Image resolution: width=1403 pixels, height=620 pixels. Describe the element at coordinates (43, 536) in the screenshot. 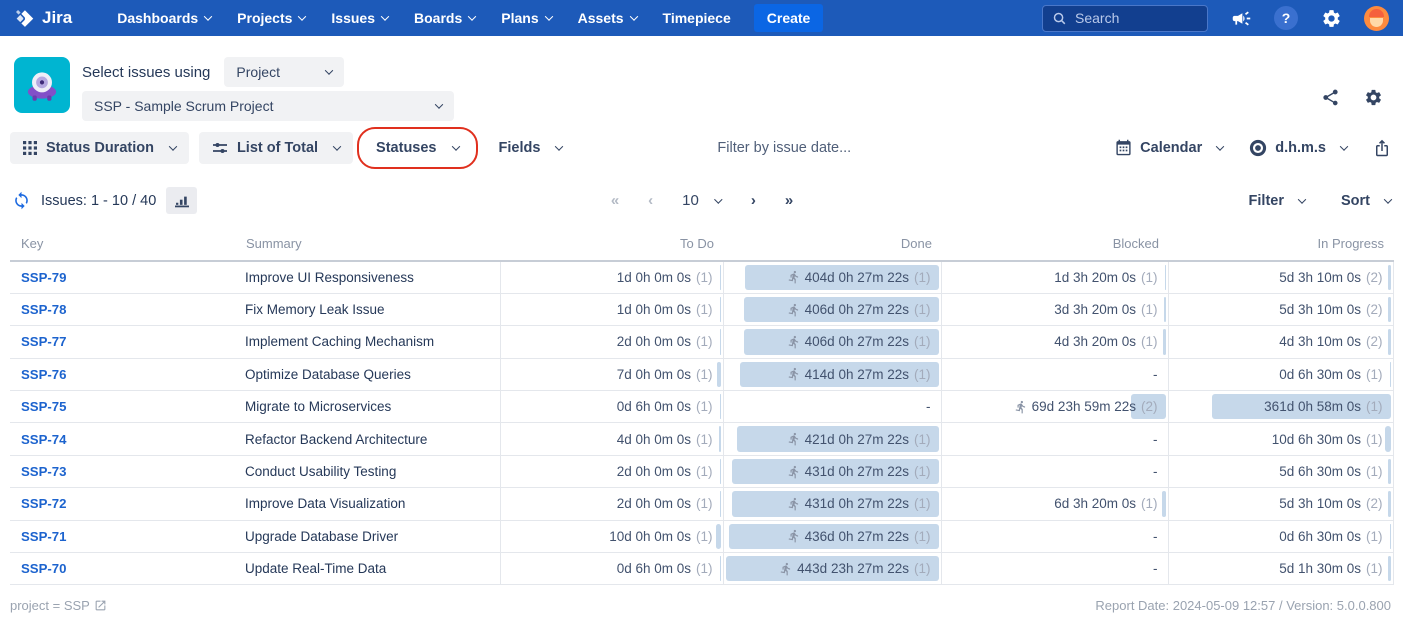

I see `issue-key-link: SSP-71` at that location.